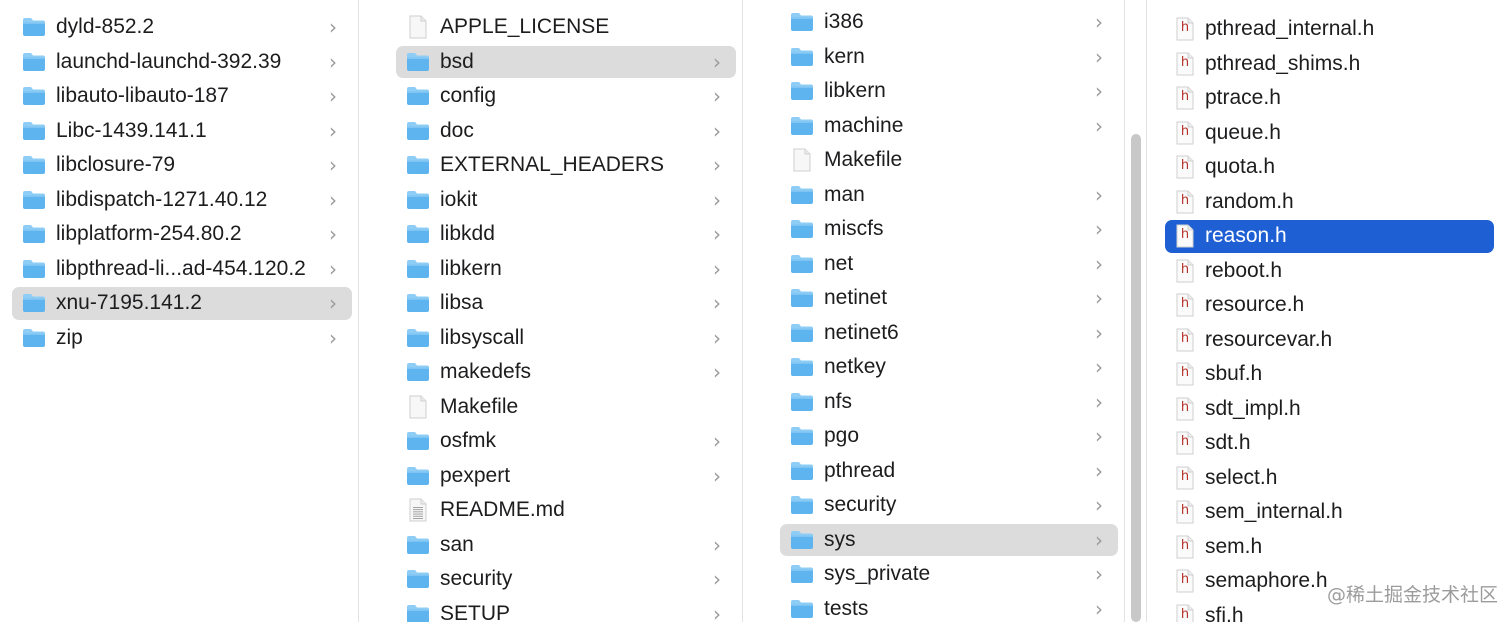  What do you see at coordinates (482, 337) in the screenshot?
I see `list-item-label: libsyscall` at bounding box center [482, 337].